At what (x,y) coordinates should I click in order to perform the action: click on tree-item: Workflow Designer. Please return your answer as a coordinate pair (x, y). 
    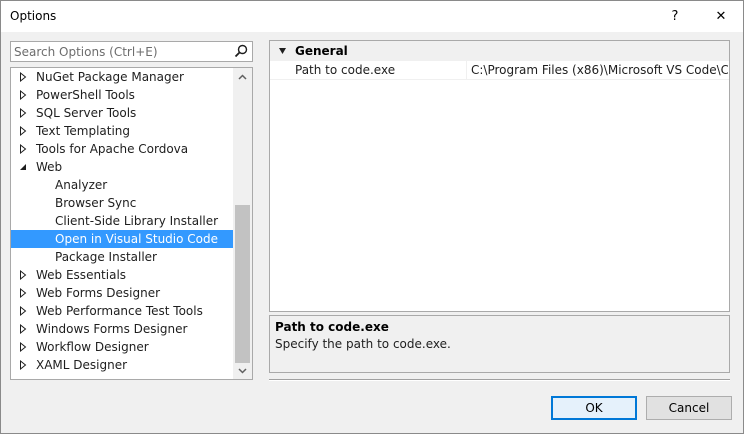
    Looking at the image, I should click on (122, 347).